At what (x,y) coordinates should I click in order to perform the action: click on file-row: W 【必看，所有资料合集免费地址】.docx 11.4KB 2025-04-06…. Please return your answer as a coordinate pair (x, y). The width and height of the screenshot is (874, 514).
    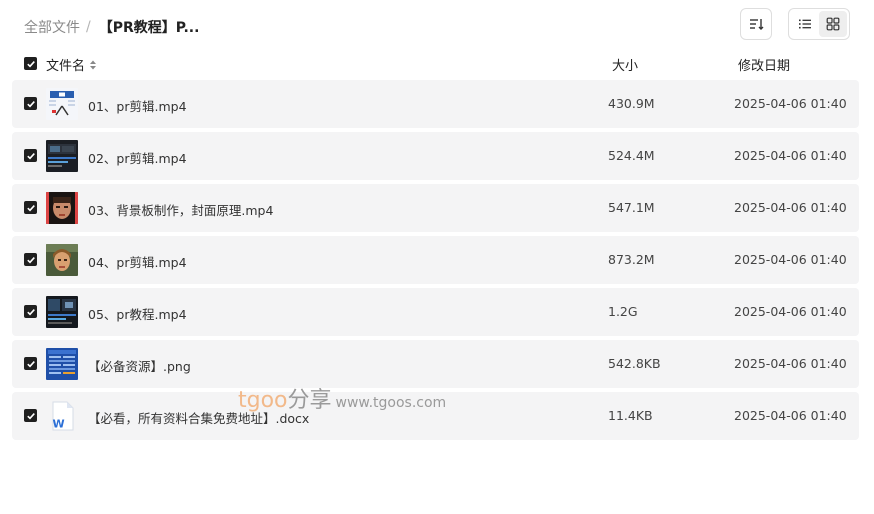
    Looking at the image, I should click on (435, 416).